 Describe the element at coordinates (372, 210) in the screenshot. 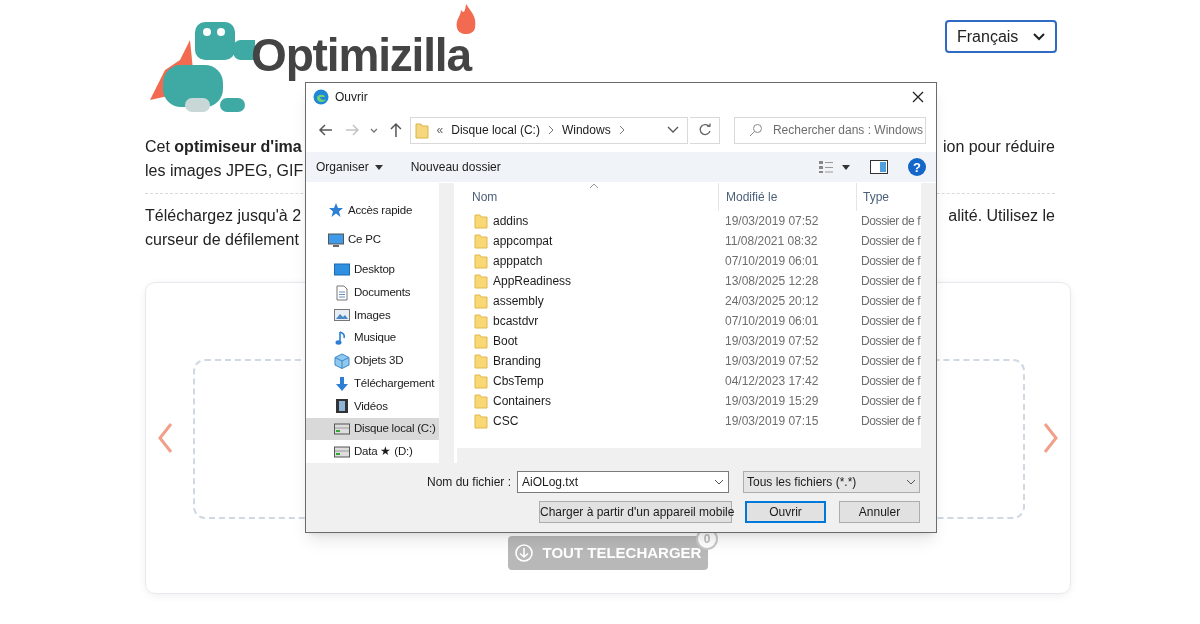

I see `nav-item: Accès rapide` at that location.